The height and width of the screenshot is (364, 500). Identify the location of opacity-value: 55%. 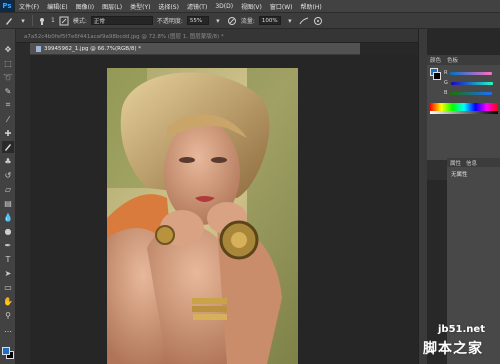
(196, 20).